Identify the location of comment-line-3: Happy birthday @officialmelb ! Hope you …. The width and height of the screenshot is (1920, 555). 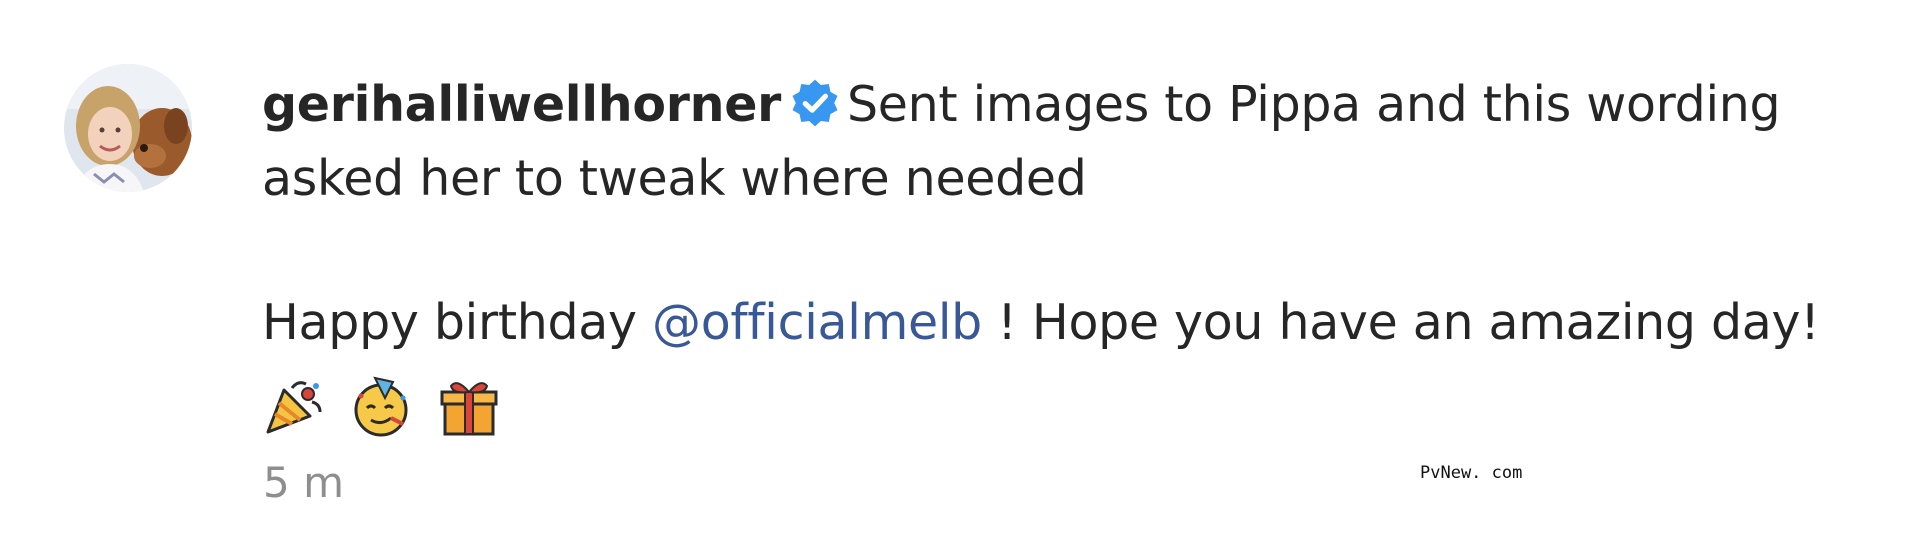
(1082, 323).